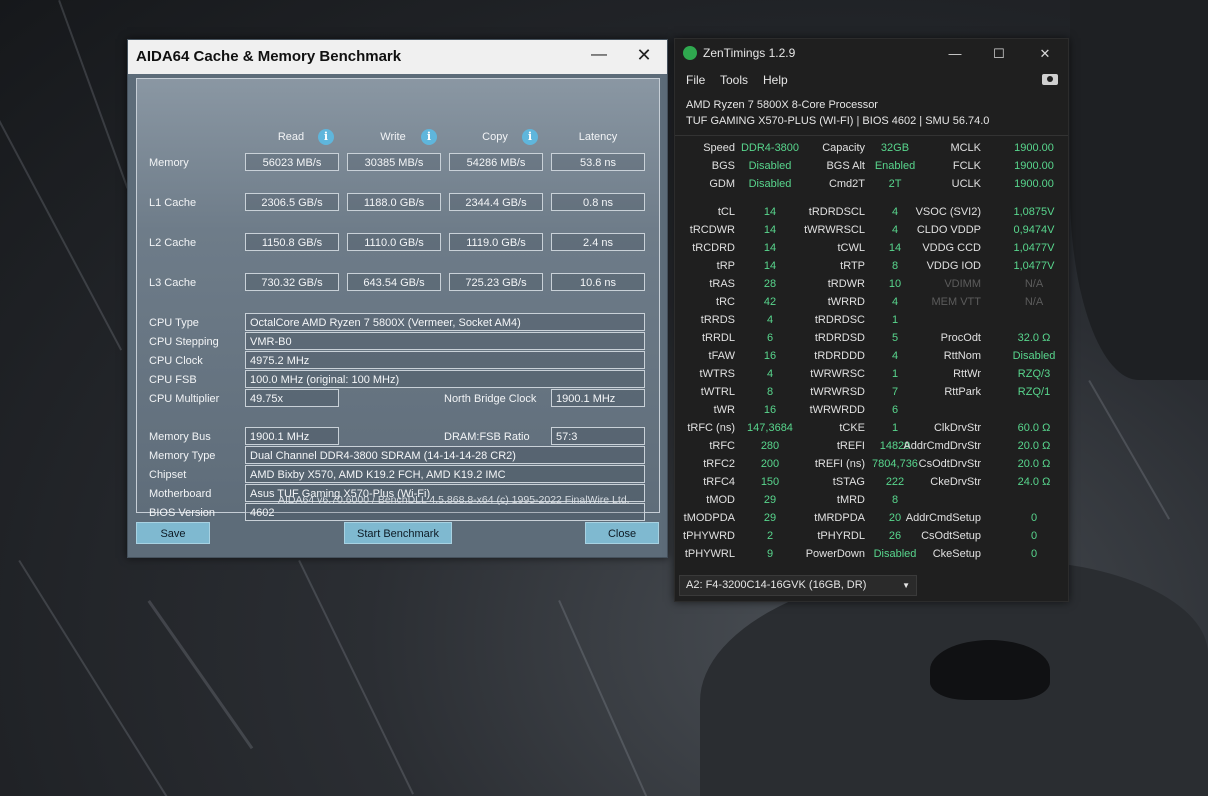  What do you see at coordinates (180, 494) in the screenshot?
I see `motherboard-label: Motherboard` at bounding box center [180, 494].